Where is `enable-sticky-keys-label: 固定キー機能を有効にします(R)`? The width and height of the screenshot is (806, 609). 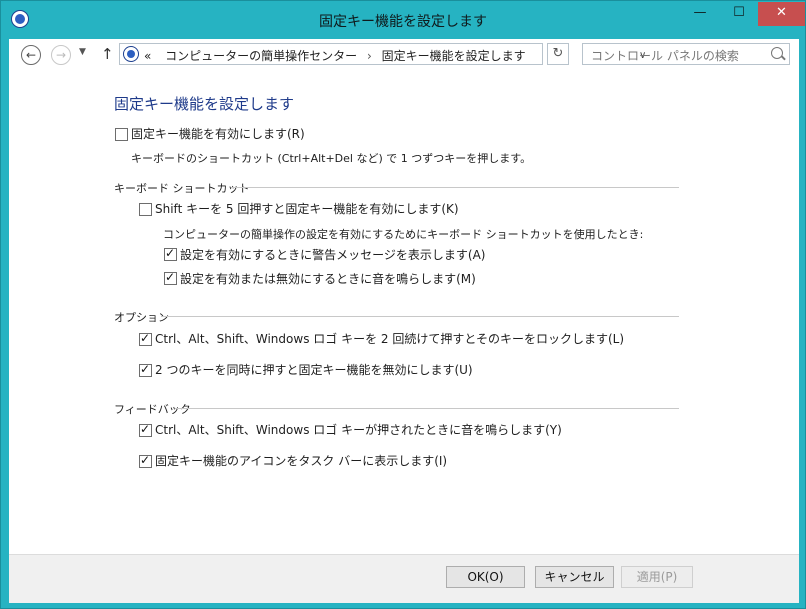
enable-sticky-keys-label: 固定キー機能を有効にします(R) is located at coordinates (218, 133).